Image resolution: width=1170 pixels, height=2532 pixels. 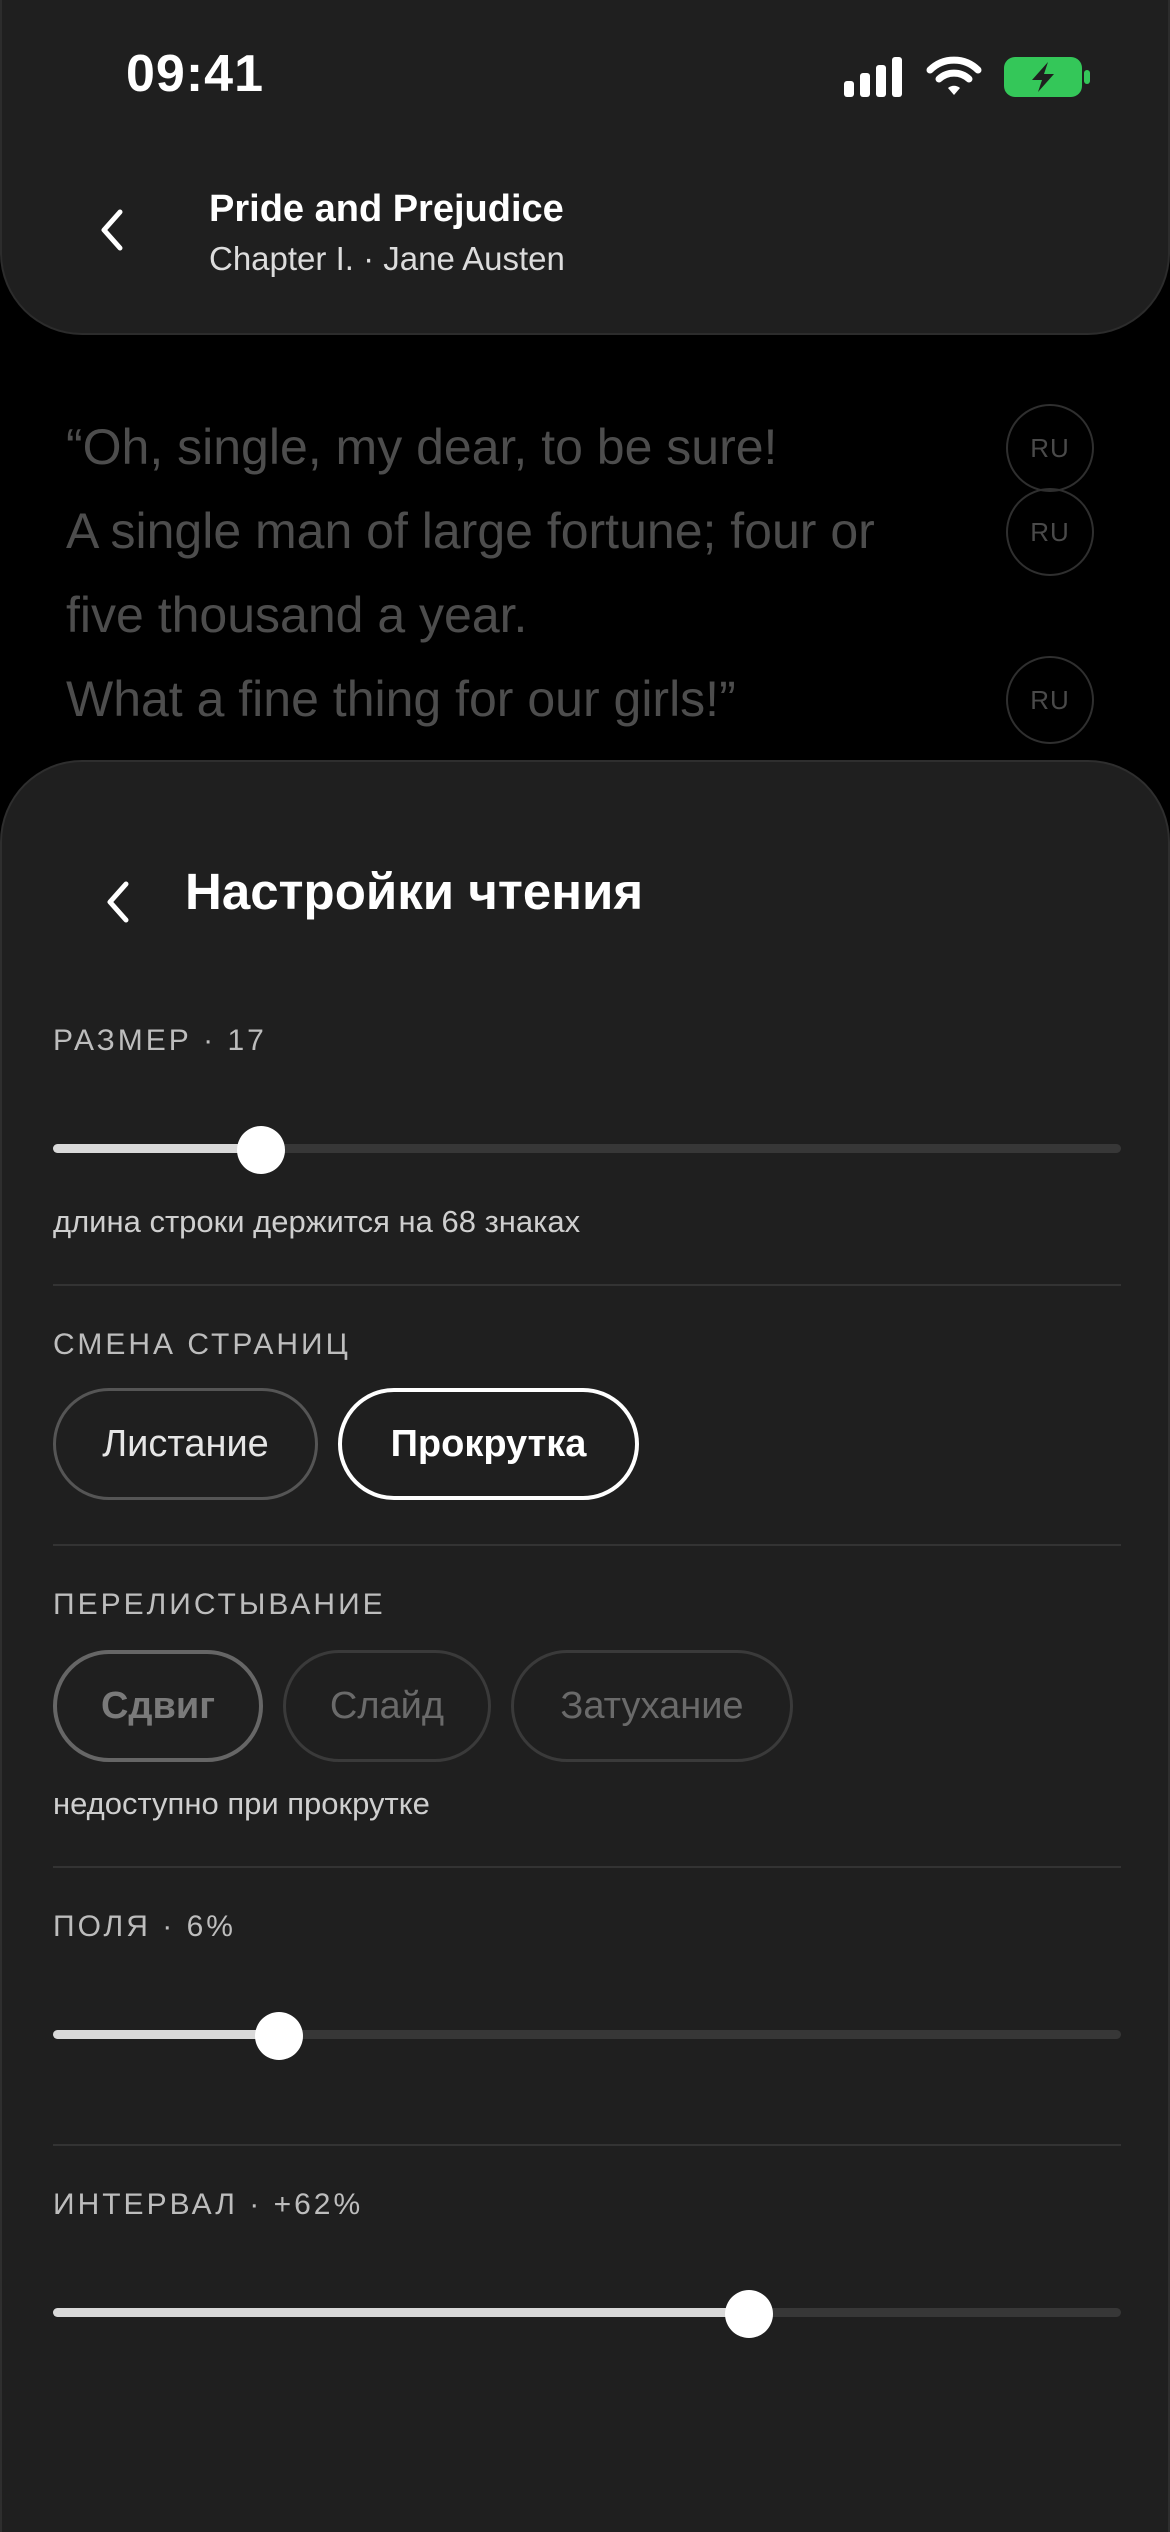 What do you see at coordinates (873, 77) in the screenshot?
I see `cellular-signal-icon` at bounding box center [873, 77].